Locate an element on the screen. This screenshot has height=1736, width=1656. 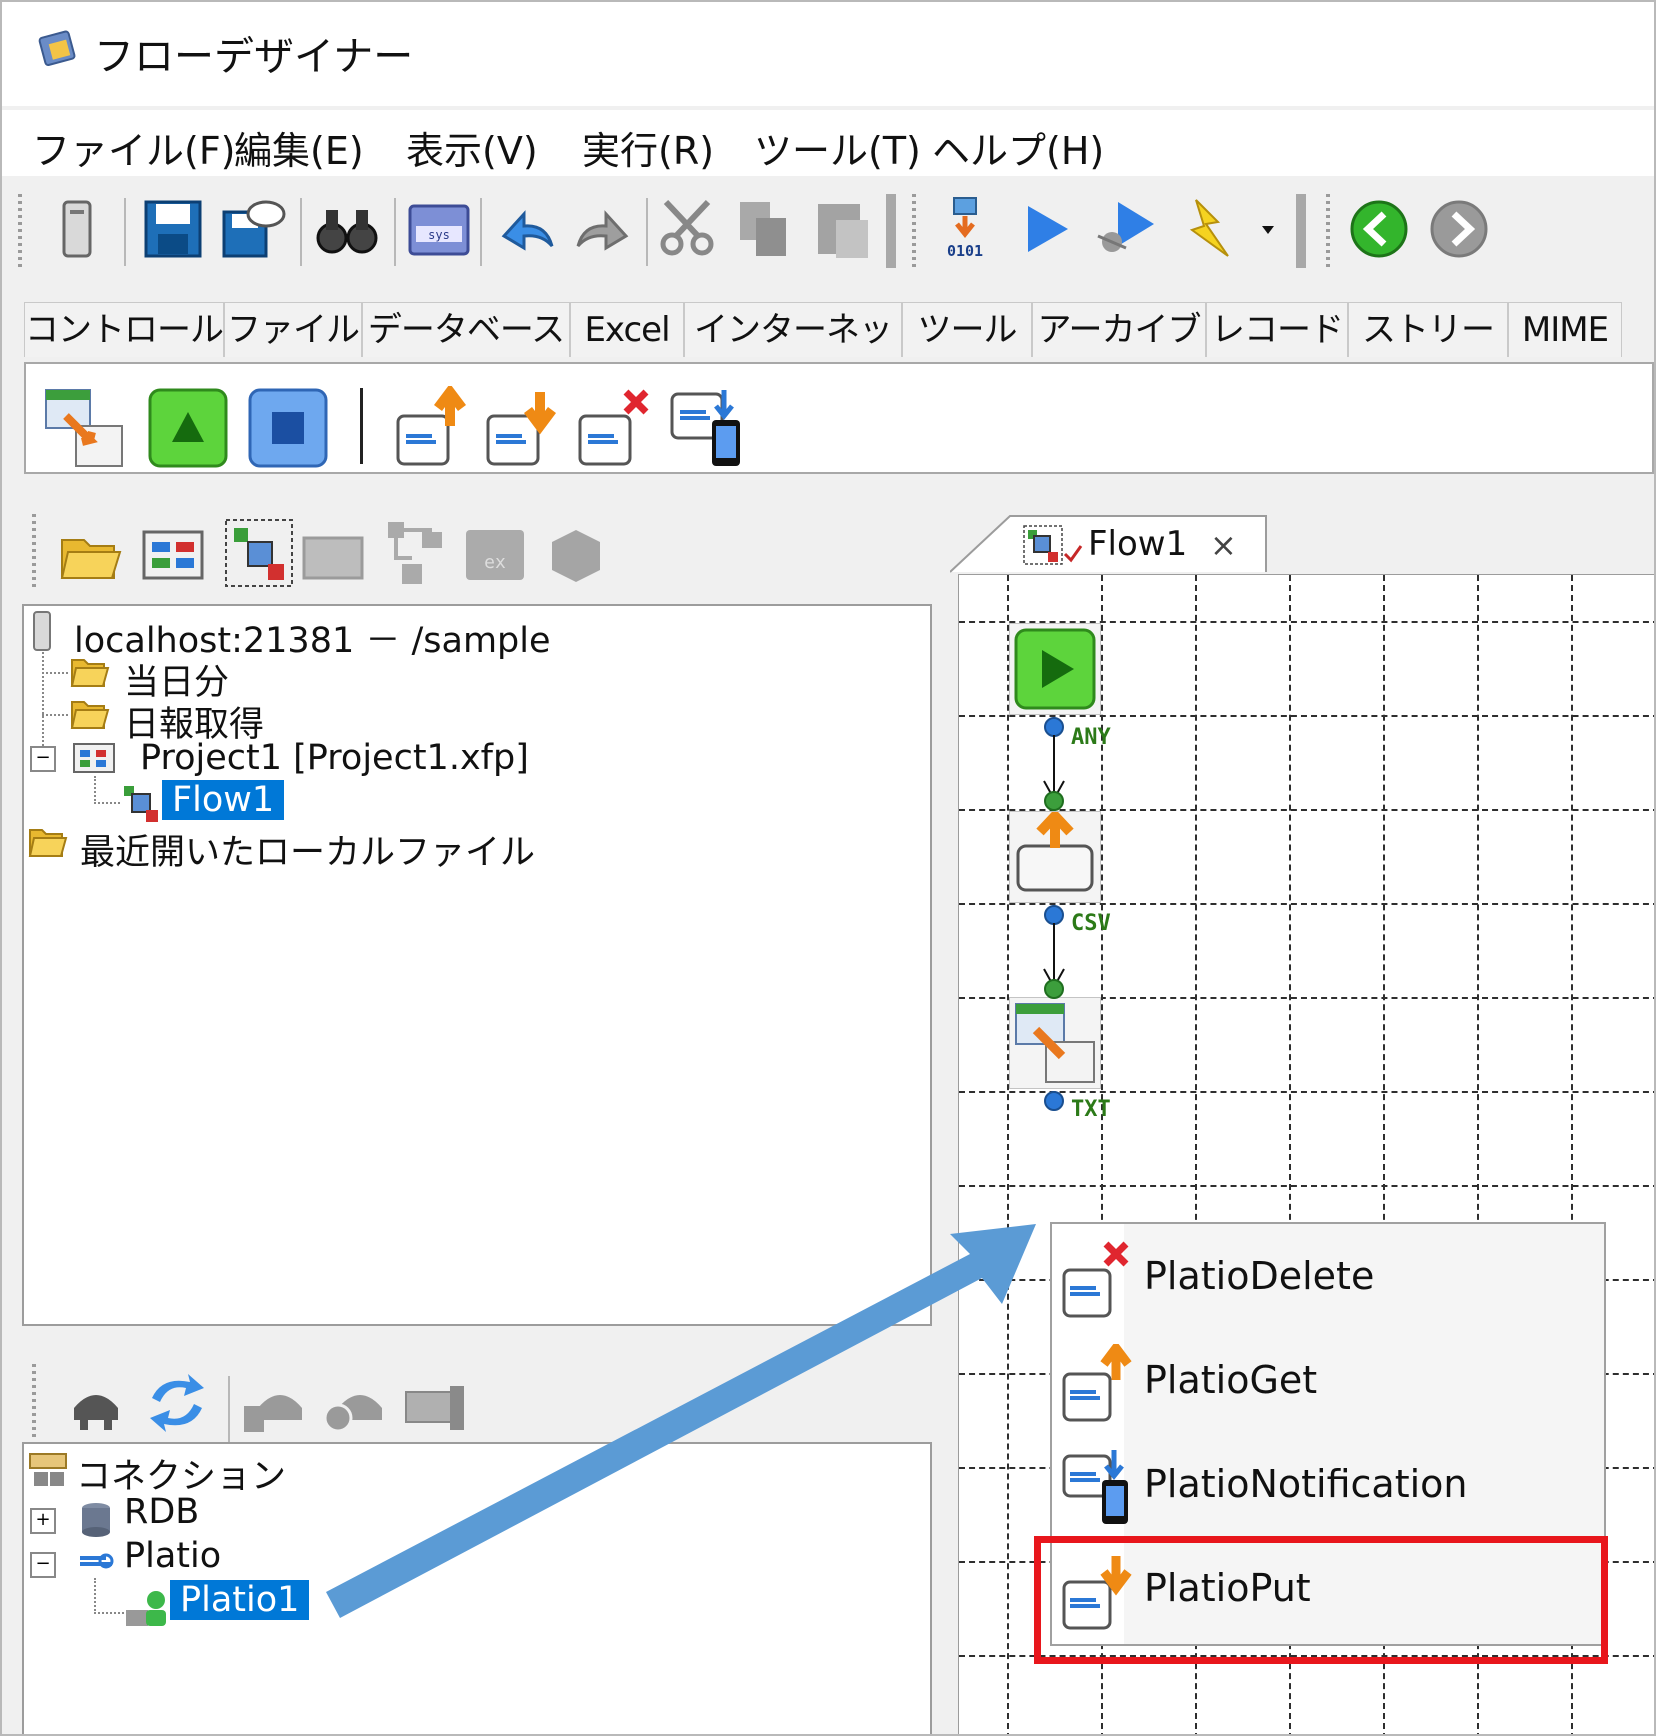
svg-text: sys is located at coordinates (439, 235).